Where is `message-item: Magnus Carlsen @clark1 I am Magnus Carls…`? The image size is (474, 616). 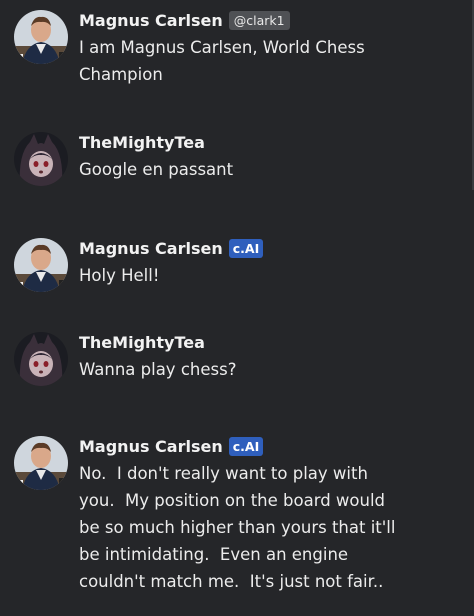
message-item: Magnus Carlsen @clark1 I am Magnus Carls… is located at coordinates (224, 48).